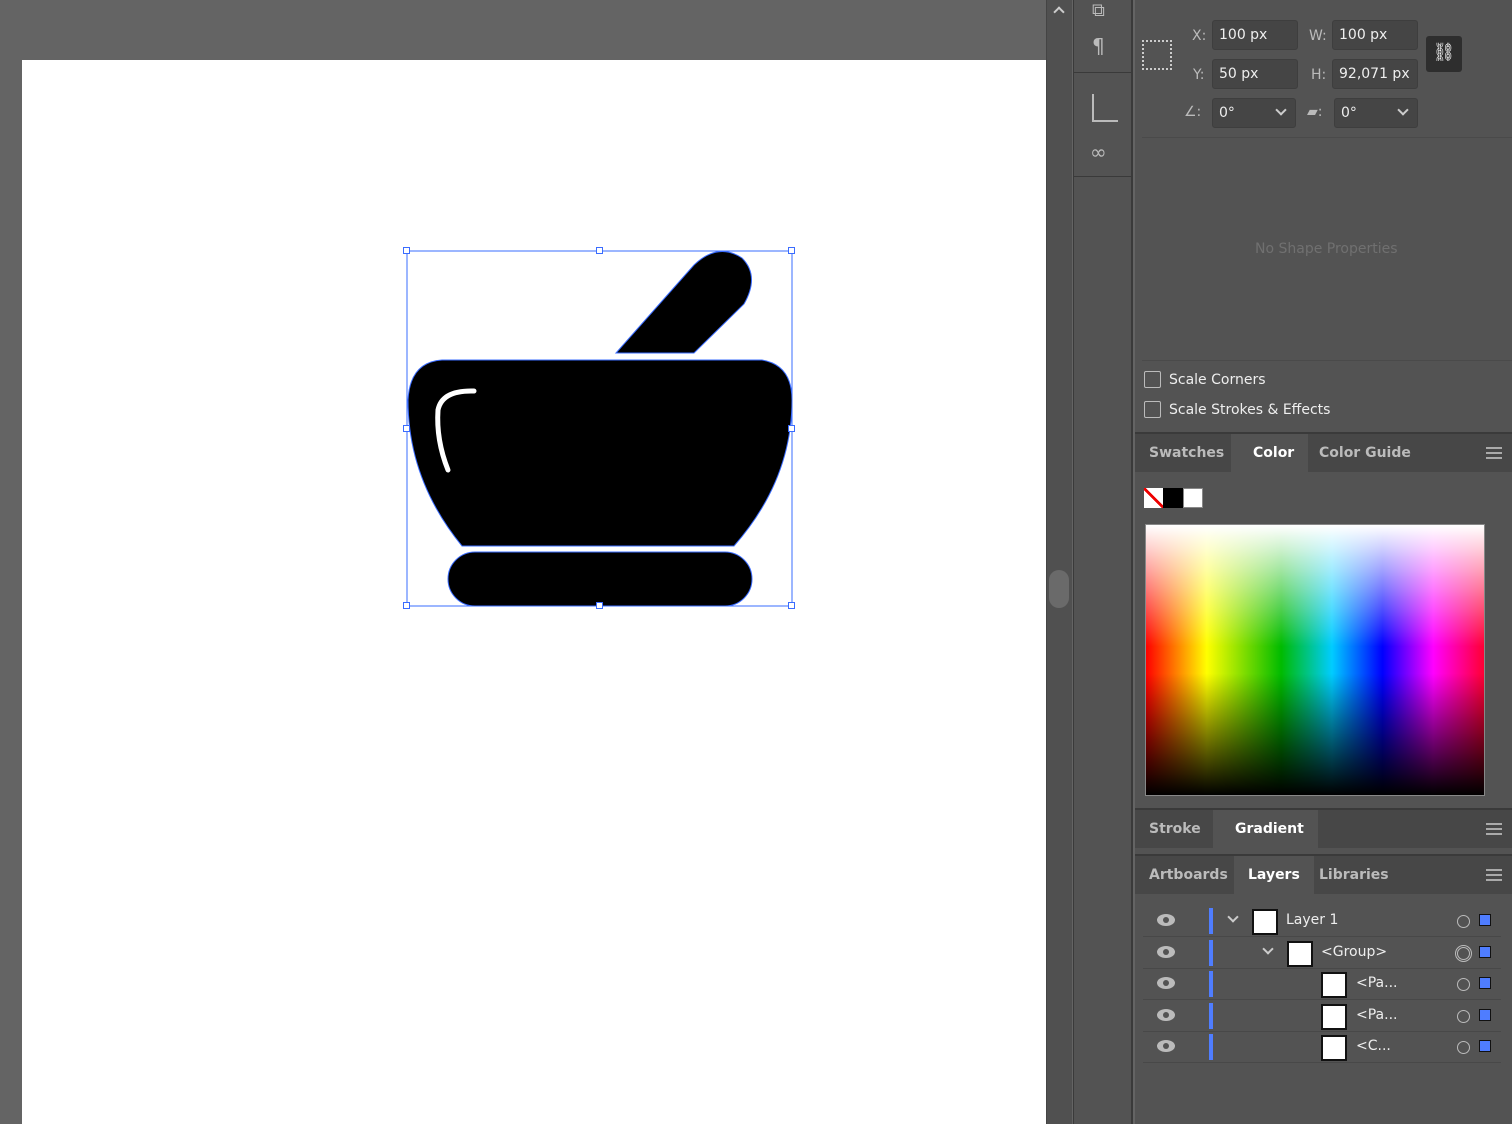  I want to click on tab-gradient: Gradient, so click(1265, 830).